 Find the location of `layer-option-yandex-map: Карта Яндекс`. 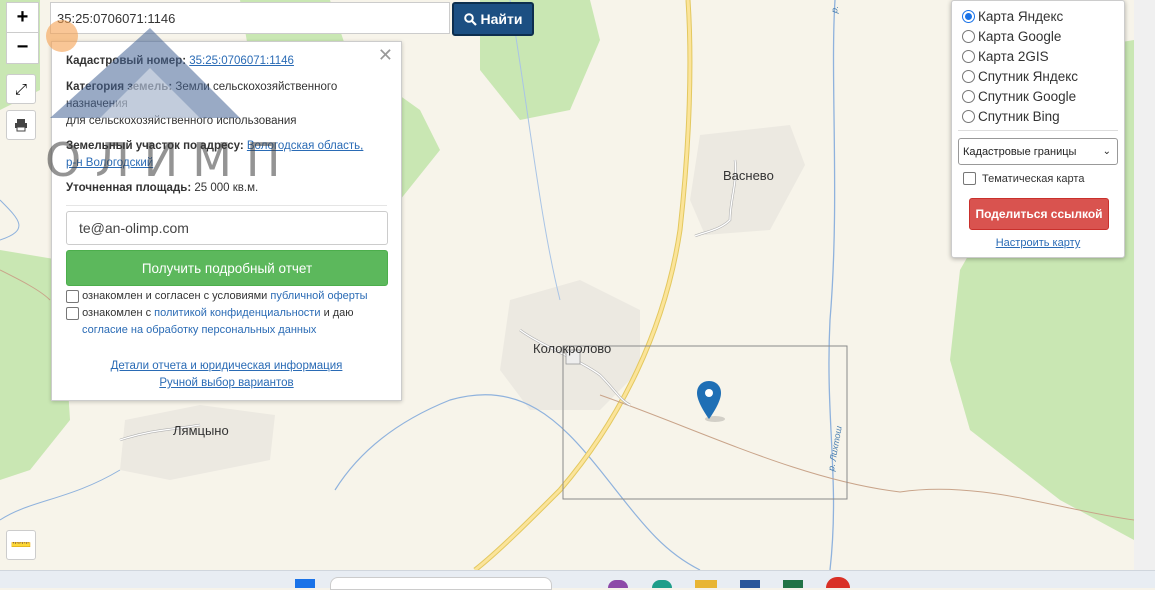

layer-option-yandex-map: Карта Яндекс is located at coordinates (1012, 16).